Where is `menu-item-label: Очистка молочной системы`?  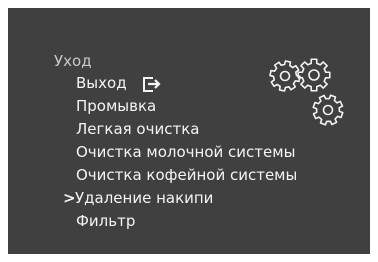
menu-item-label: Очистка молочной системы is located at coordinates (186, 152).